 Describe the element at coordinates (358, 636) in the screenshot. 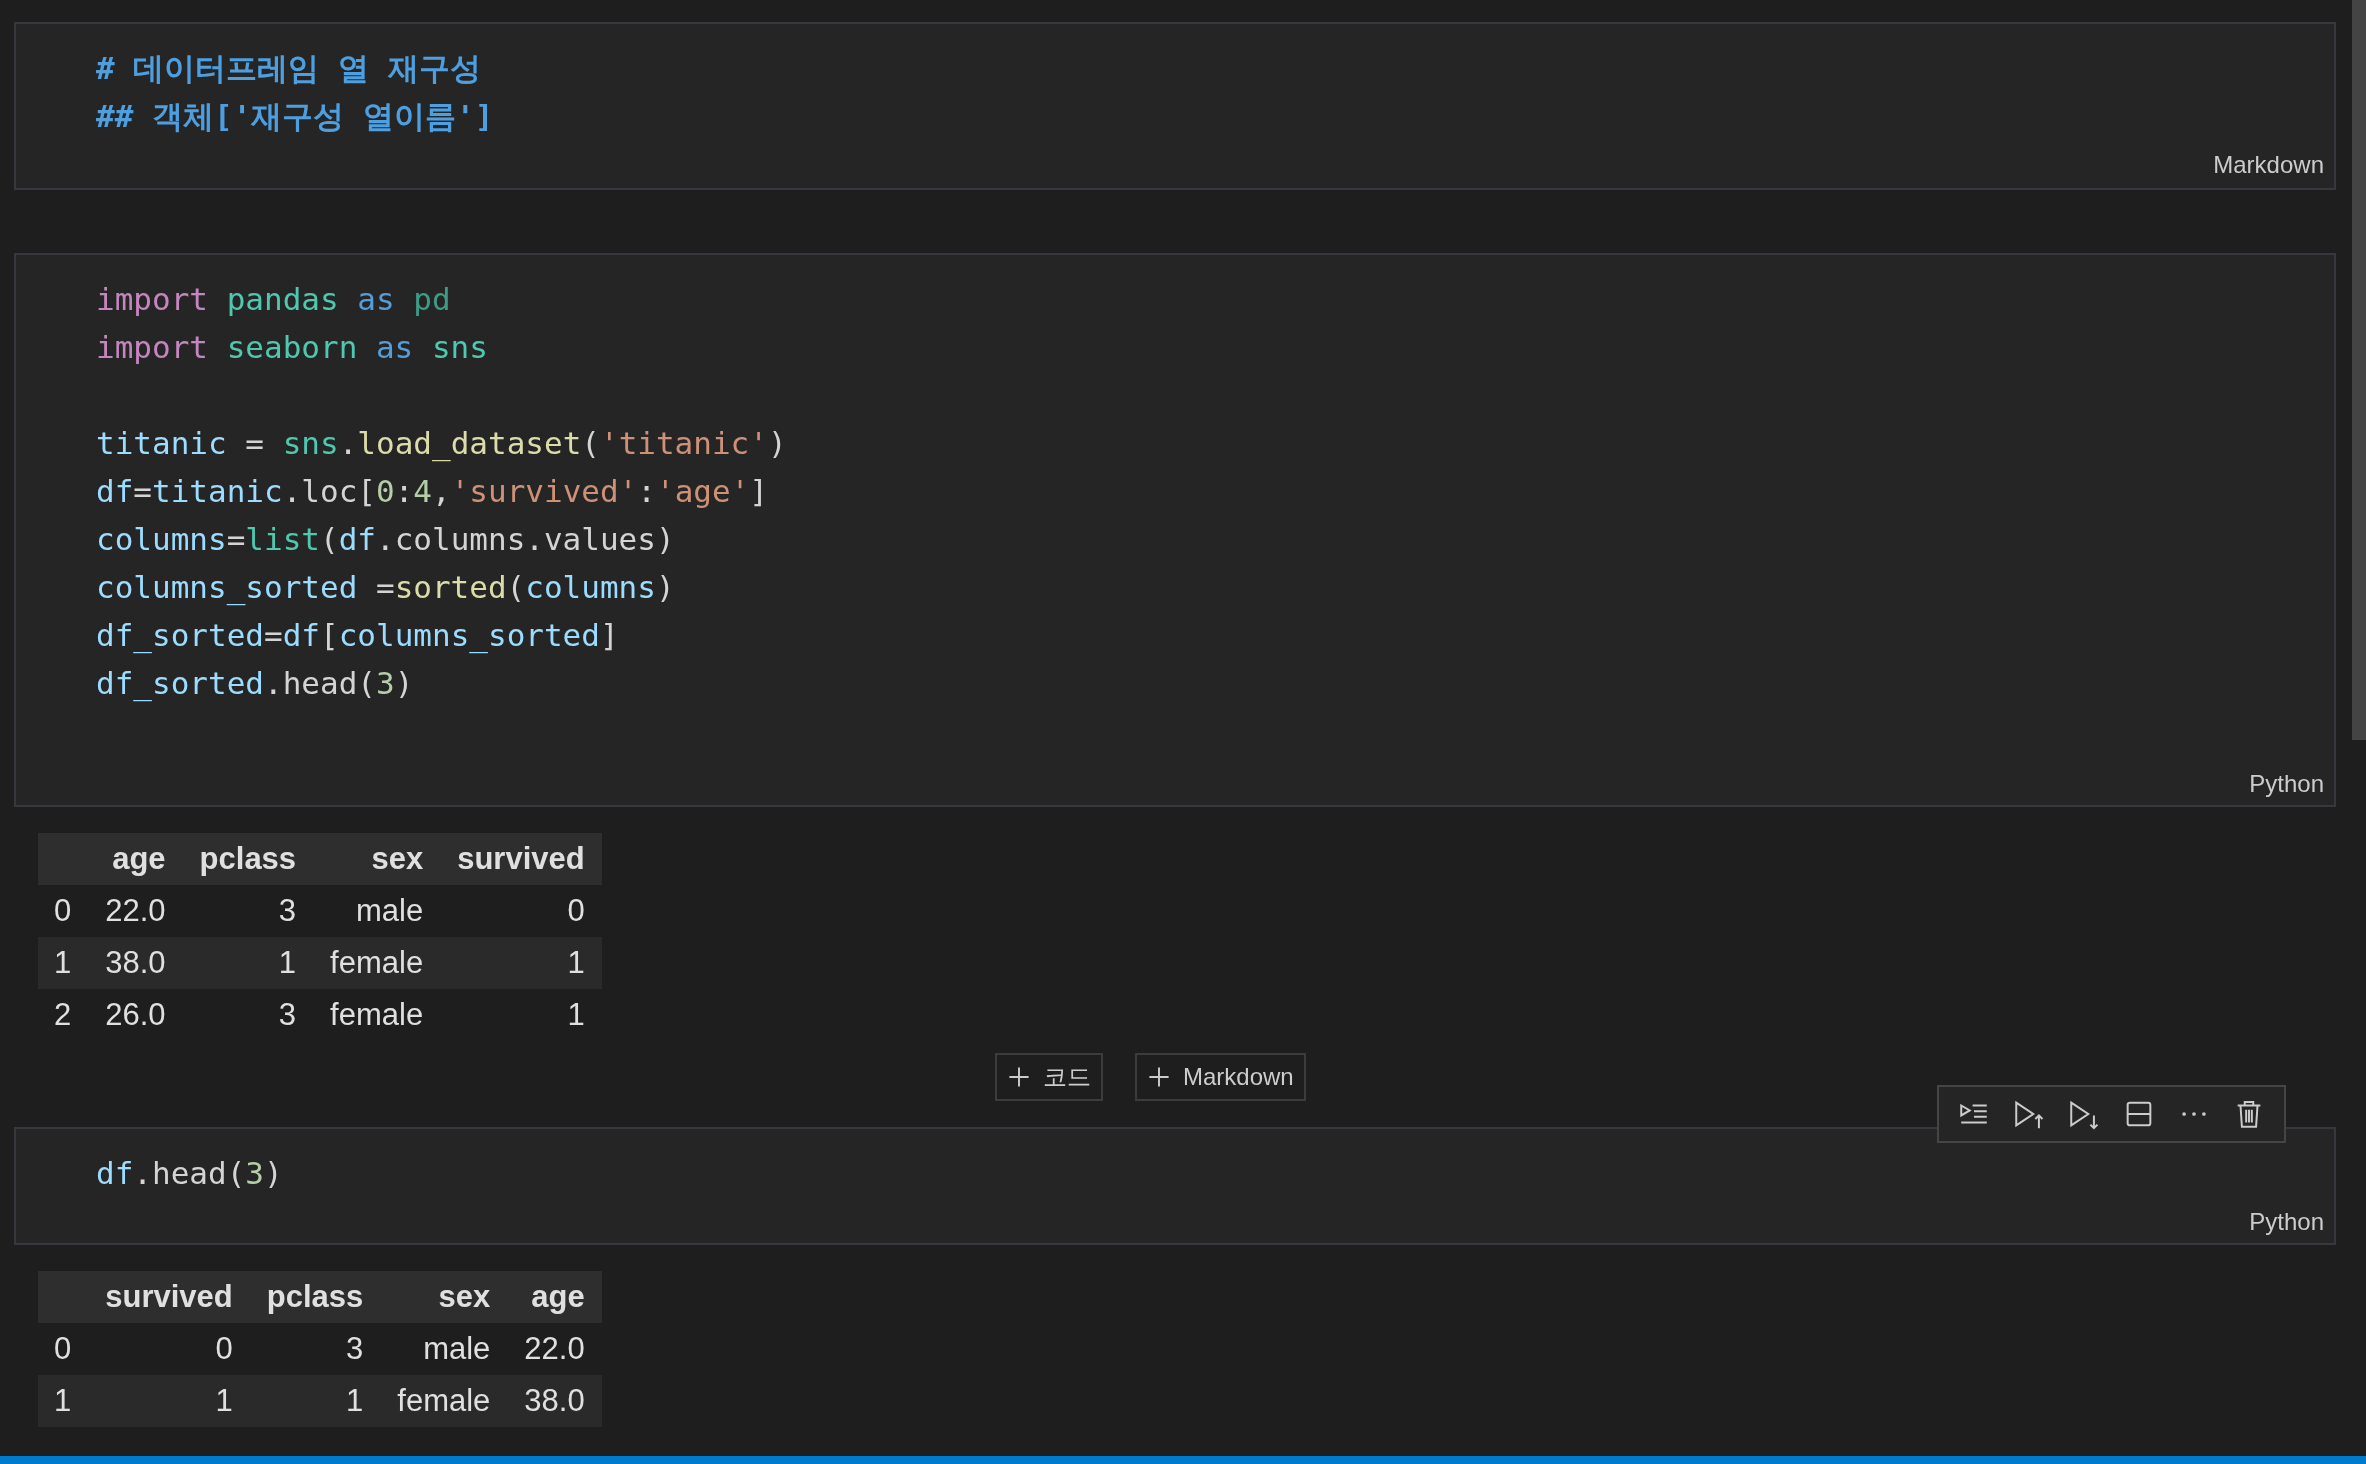

I see `code-line: df_sorted=df[columns_sorted]` at that location.